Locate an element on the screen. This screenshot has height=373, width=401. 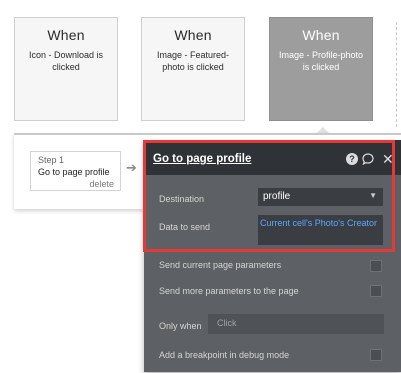
step-name: Go to page profile is located at coordinates (74, 172).